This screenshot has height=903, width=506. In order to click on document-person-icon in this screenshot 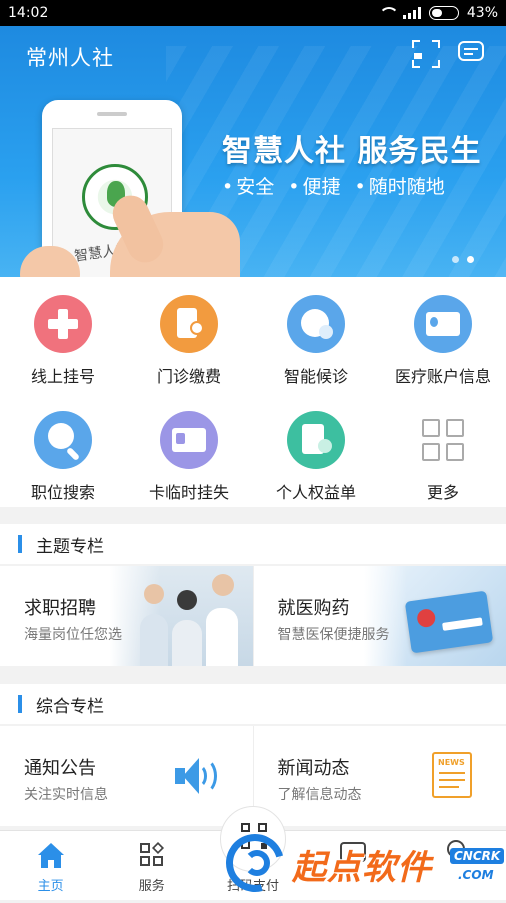, I will do `click(316, 440)`.